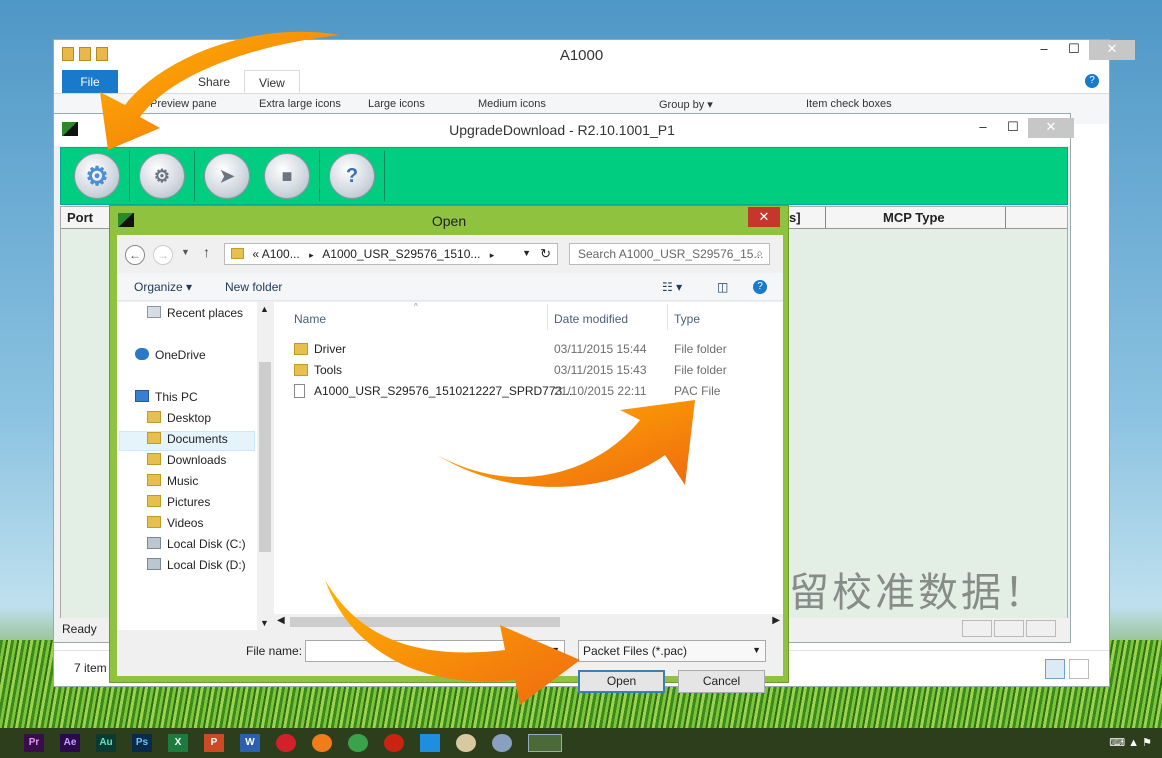 Image resolution: width=1162 pixels, height=758 pixels. What do you see at coordinates (502, 743) in the screenshot?
I see `taskbar-app-paint-icon` at bounding box center [502, 743].